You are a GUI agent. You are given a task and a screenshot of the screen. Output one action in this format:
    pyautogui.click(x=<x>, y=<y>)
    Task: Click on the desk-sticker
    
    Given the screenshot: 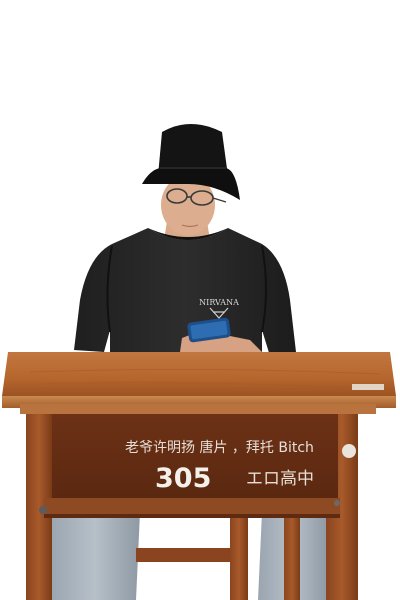 What is the action you would take?
    pyautogui.click(x=368, y=387)
    